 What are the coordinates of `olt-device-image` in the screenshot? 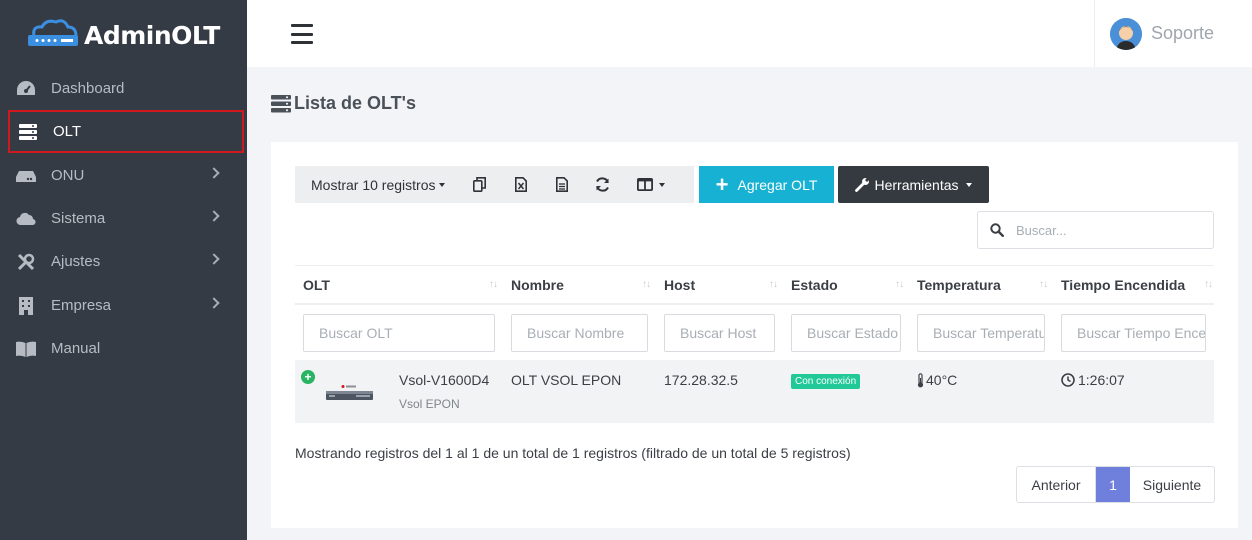 It's located at (349, 392).